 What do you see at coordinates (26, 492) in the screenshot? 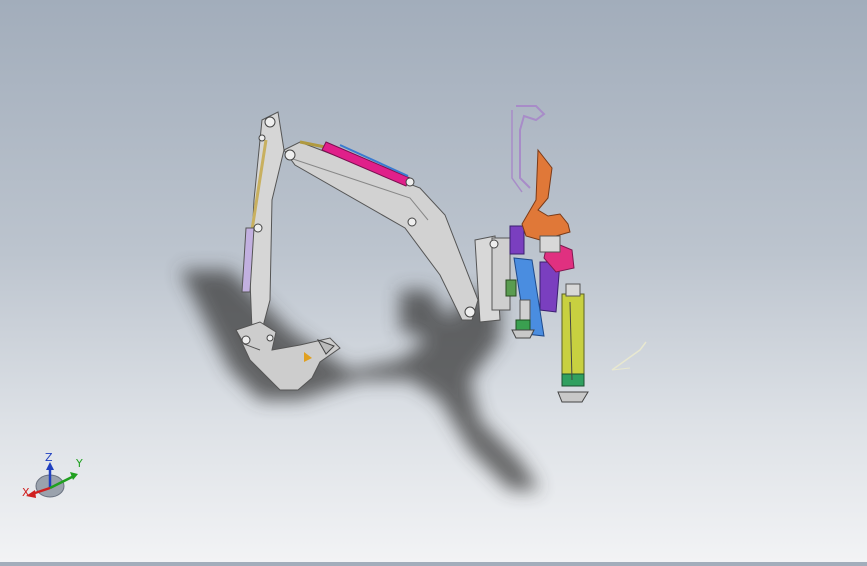
I see `x-axis-label: X` at bounding box center [26, 492].